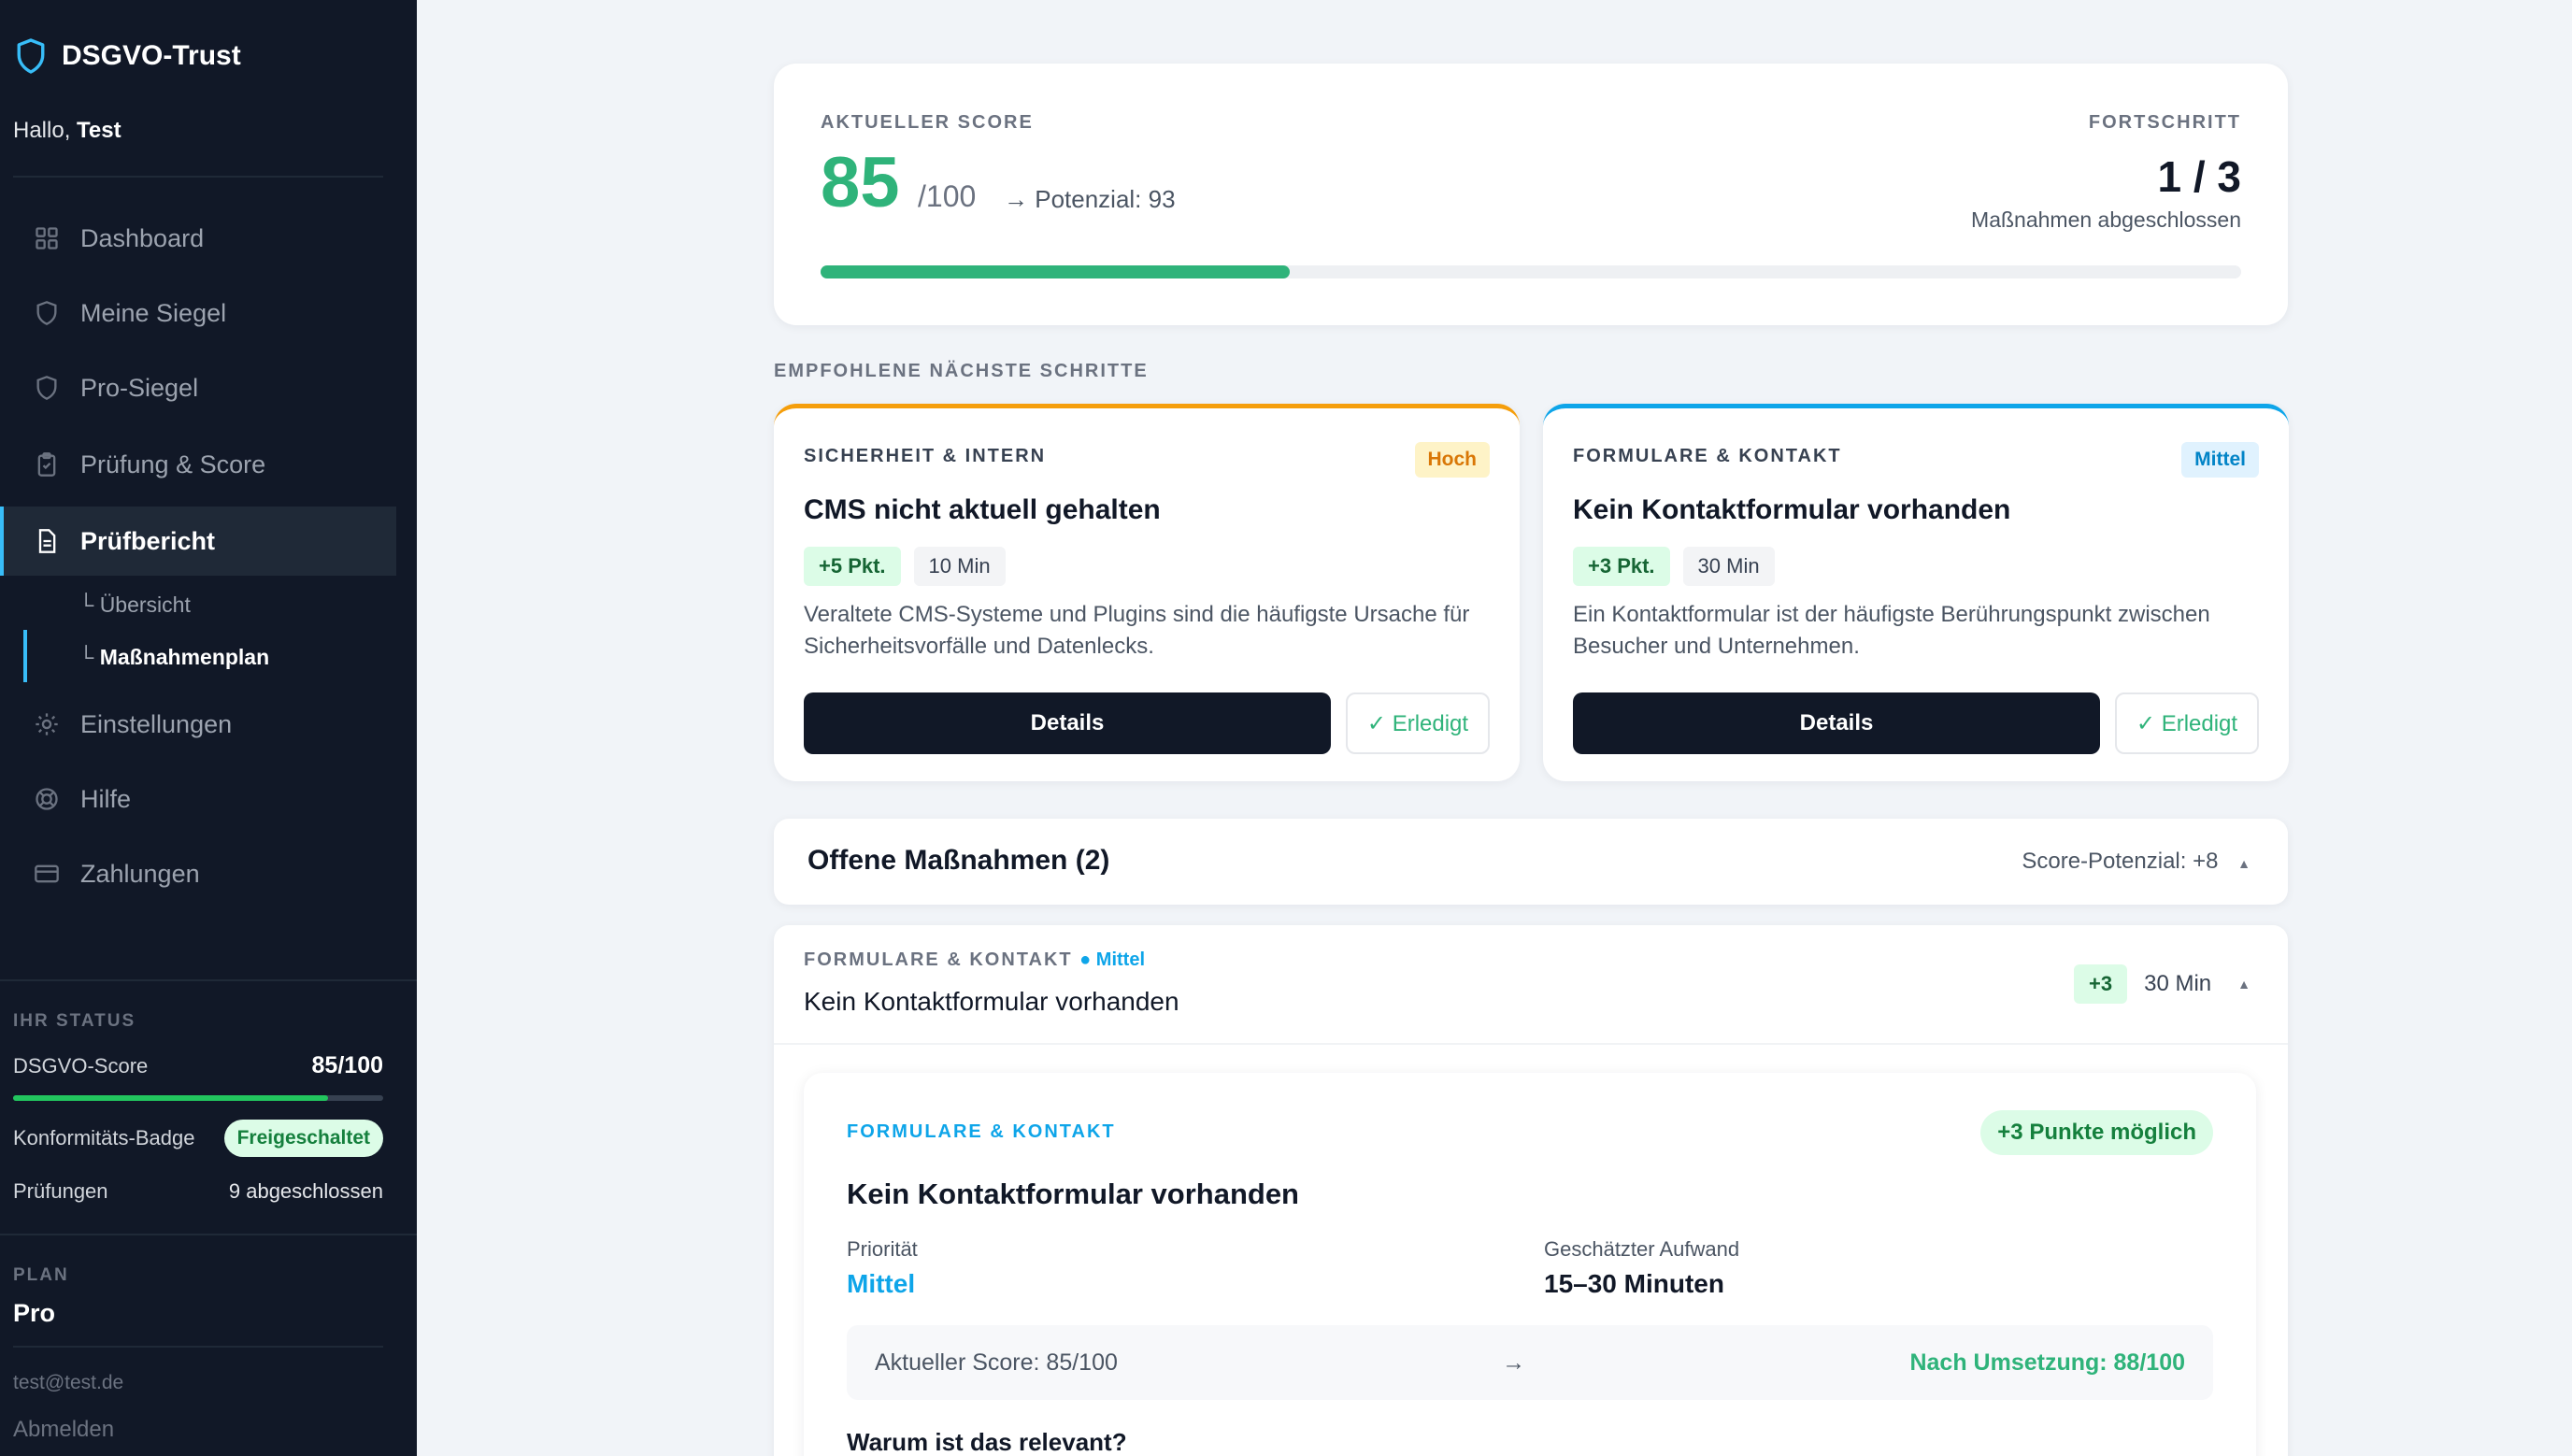 Image resolution: width=2572 pixels, height=1456 pixels. Describe the element at coordinates (81, 1065) in the screenshot. I see `status-score-label: DSGVO-Score` at that location.